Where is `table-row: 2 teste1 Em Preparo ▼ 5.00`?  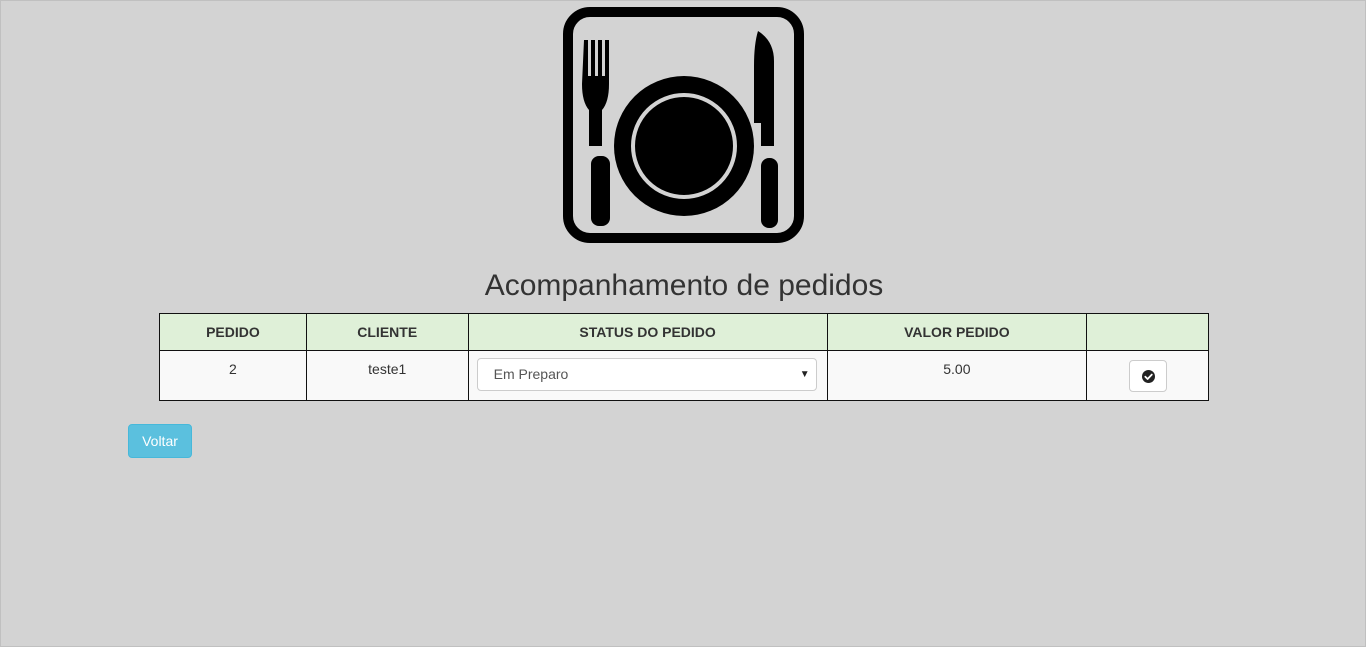 table-row: 2 teste1 Em Preparo ▼ 5.00 is located at coordinates (684, 375).